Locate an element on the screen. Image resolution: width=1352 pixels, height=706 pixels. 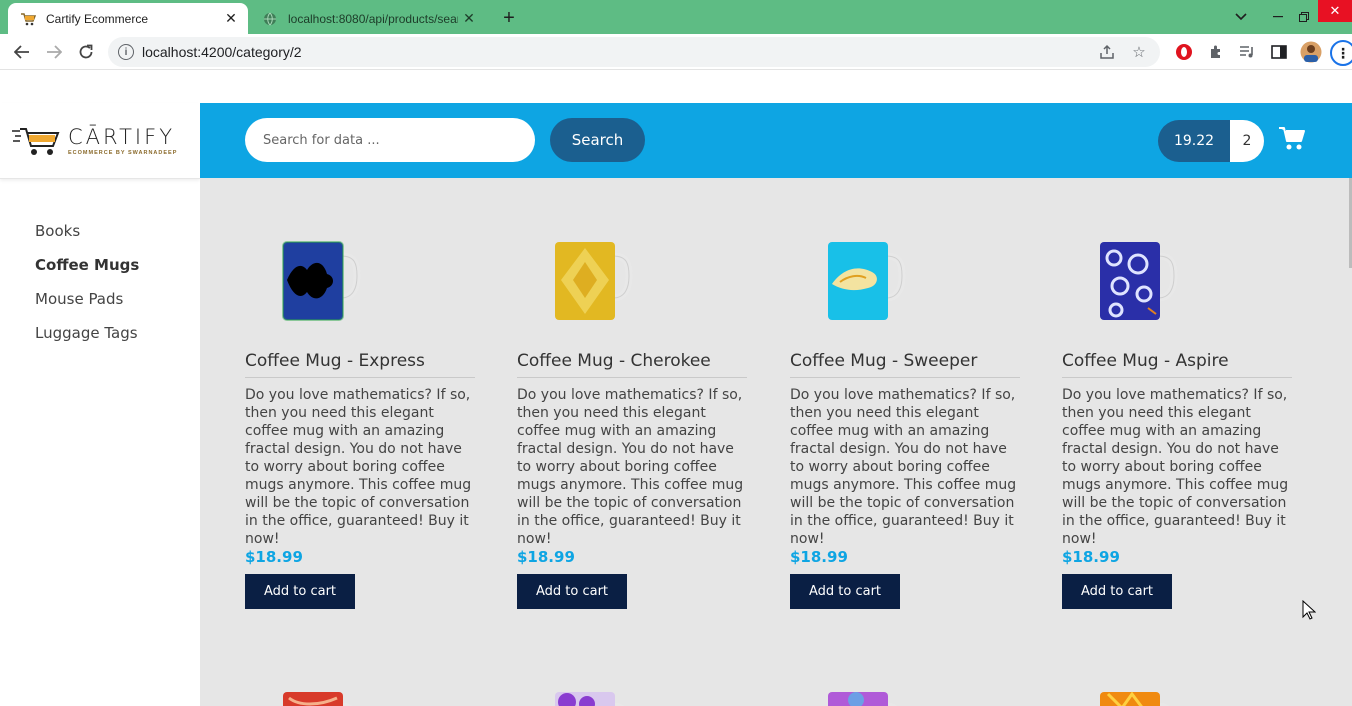
bookmark-star-icon: ☆ is located at coordinates (1139, 52).